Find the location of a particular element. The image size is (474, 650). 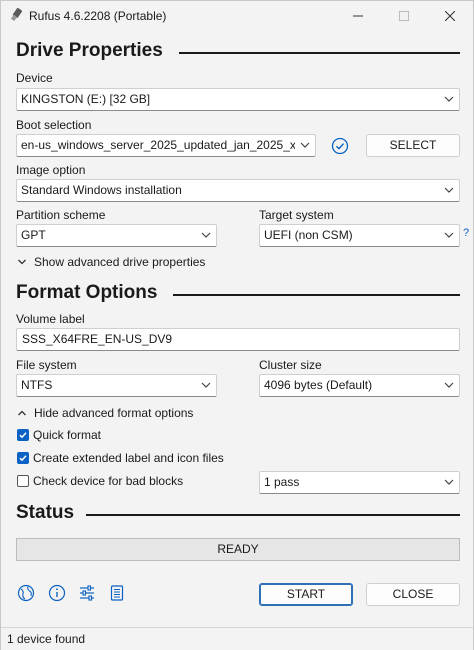

close-window-button is located at coordinates (450, 16).